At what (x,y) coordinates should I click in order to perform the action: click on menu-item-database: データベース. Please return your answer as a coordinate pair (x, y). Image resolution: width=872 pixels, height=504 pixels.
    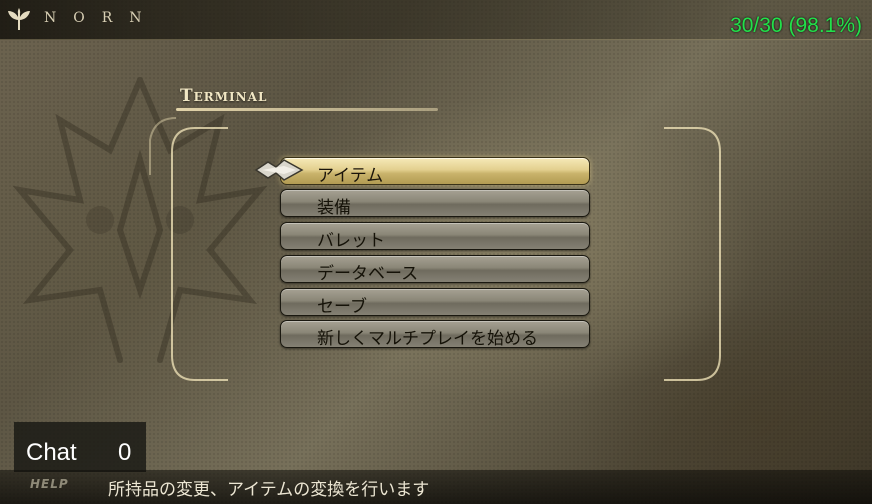
    Looking at the image, I should click on (435, 269).